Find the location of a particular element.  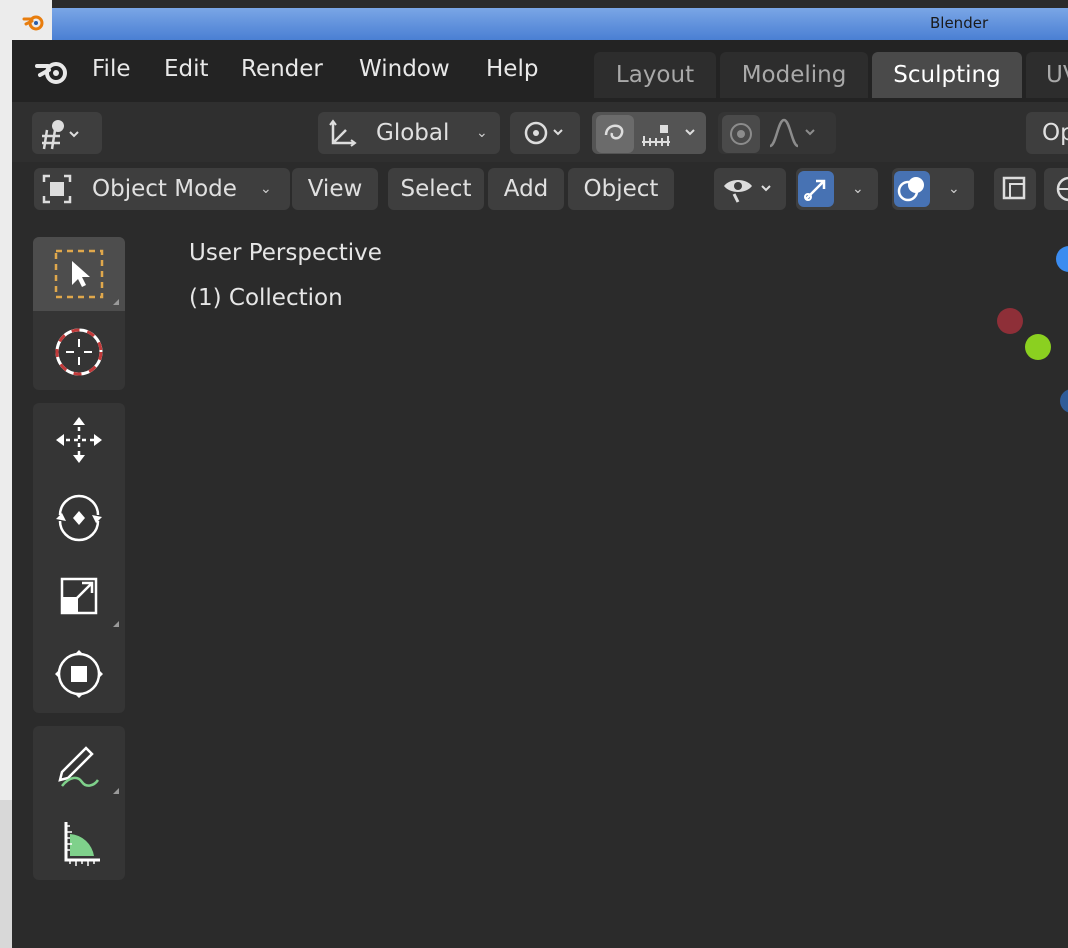

rotate-tool is located at coordinates (79, 518).